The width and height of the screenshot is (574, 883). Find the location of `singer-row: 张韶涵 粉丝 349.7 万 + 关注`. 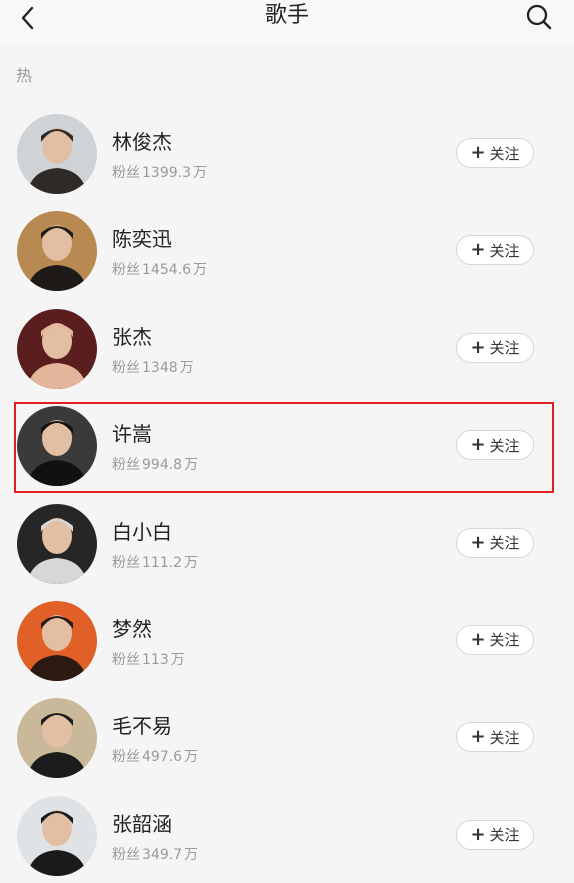

singer-row: 张韶涵 粉丝 349.7 万 + 关注 is located at coordinates (287, 834).